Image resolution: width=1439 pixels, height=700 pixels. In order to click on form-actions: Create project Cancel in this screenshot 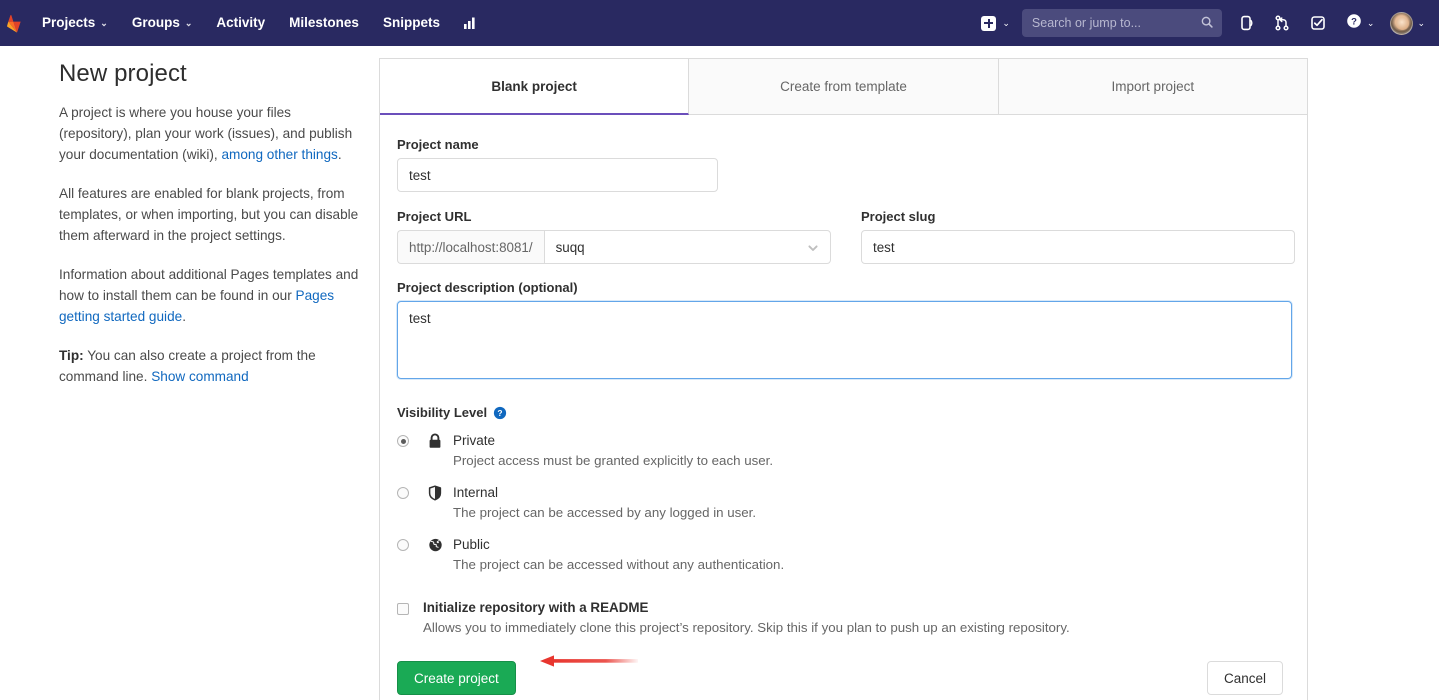, I will do `click(840, 675)`.